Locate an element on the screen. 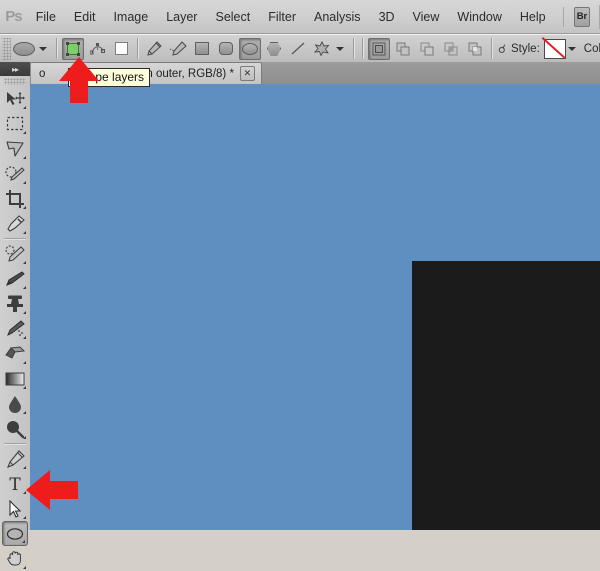 Image resolution: width=600 pixels, height=571 pixels. tool-brush is located at coordinates (15, 278).